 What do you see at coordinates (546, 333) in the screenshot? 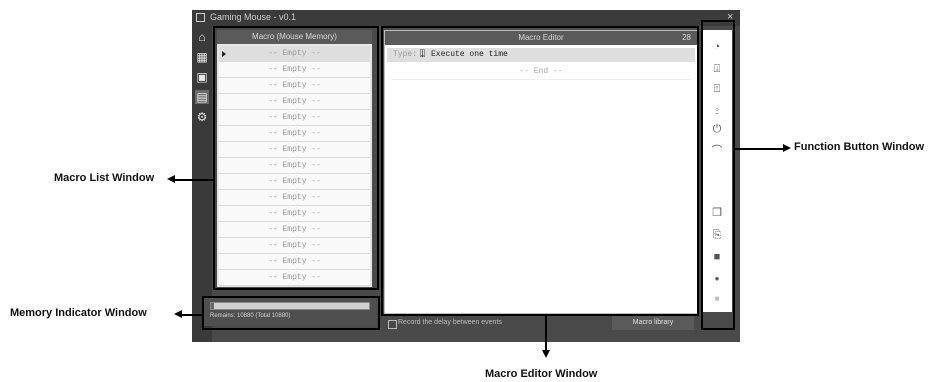
I see `editor-callout-line` at bounding box center [546, 333].